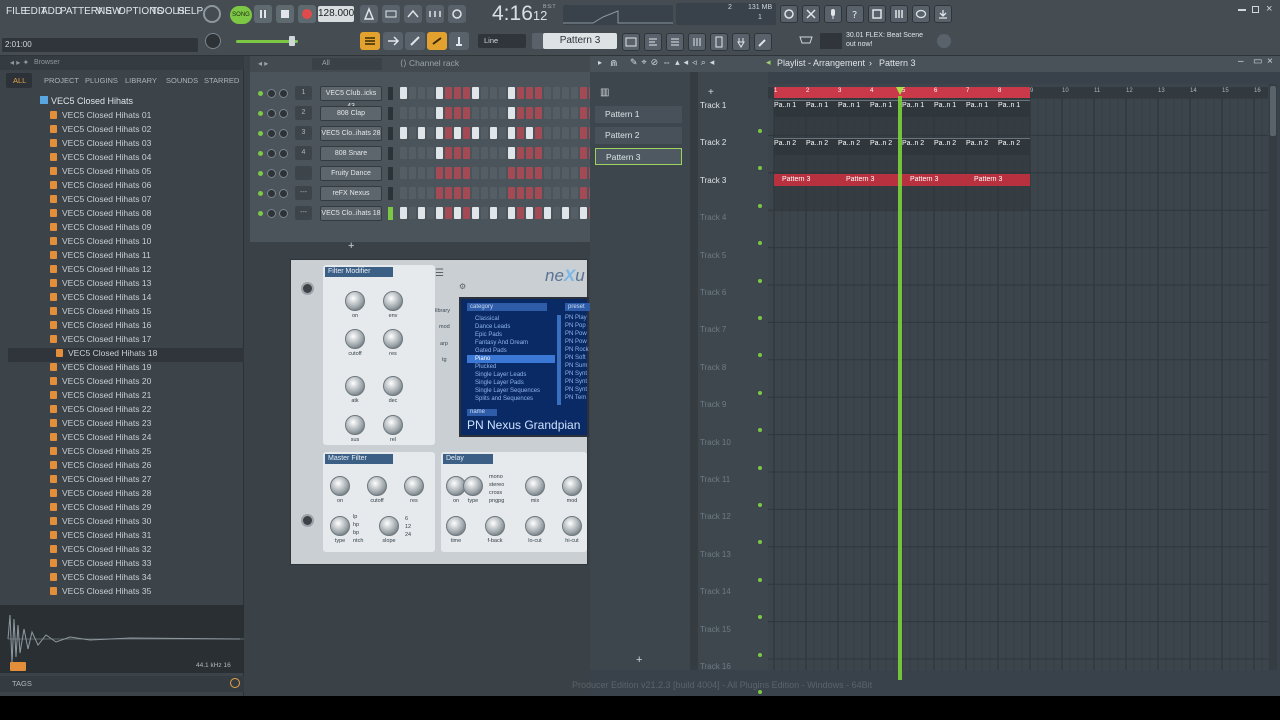 The height and width of the screenshot is (720, 1280). I want to click on track-header: Track 4, so click(713, 217).